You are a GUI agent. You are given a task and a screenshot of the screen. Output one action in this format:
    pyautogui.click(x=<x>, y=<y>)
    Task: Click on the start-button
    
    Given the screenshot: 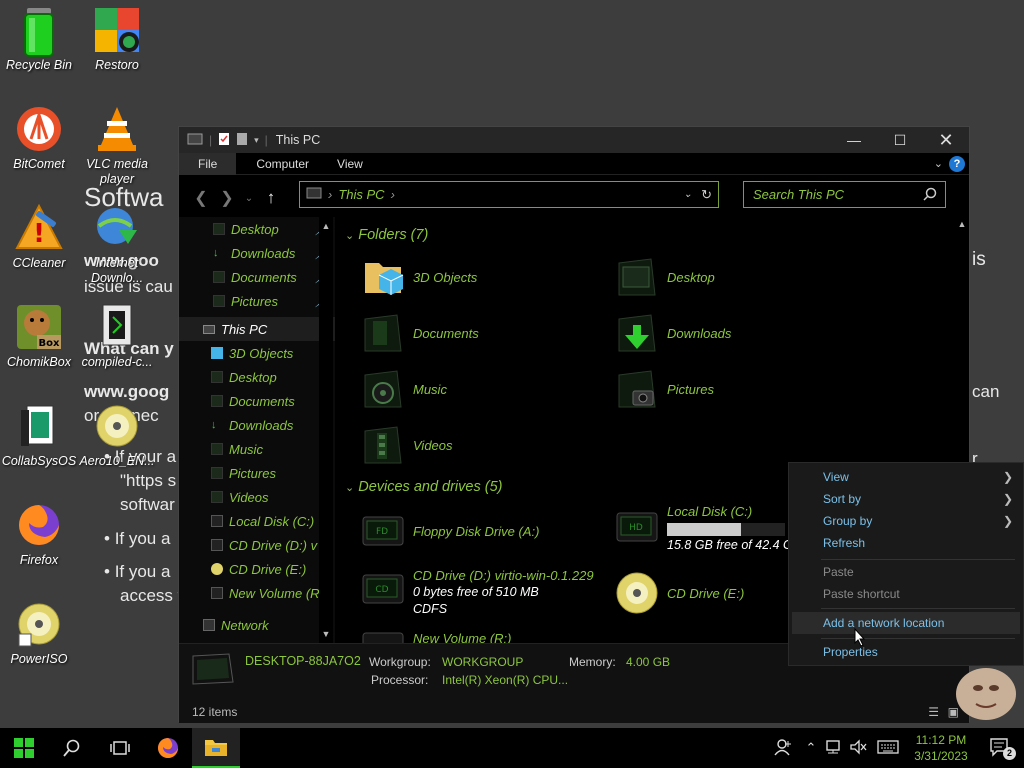 What is the action you would take?
    pyautogui.click(x=24, y=748)
    